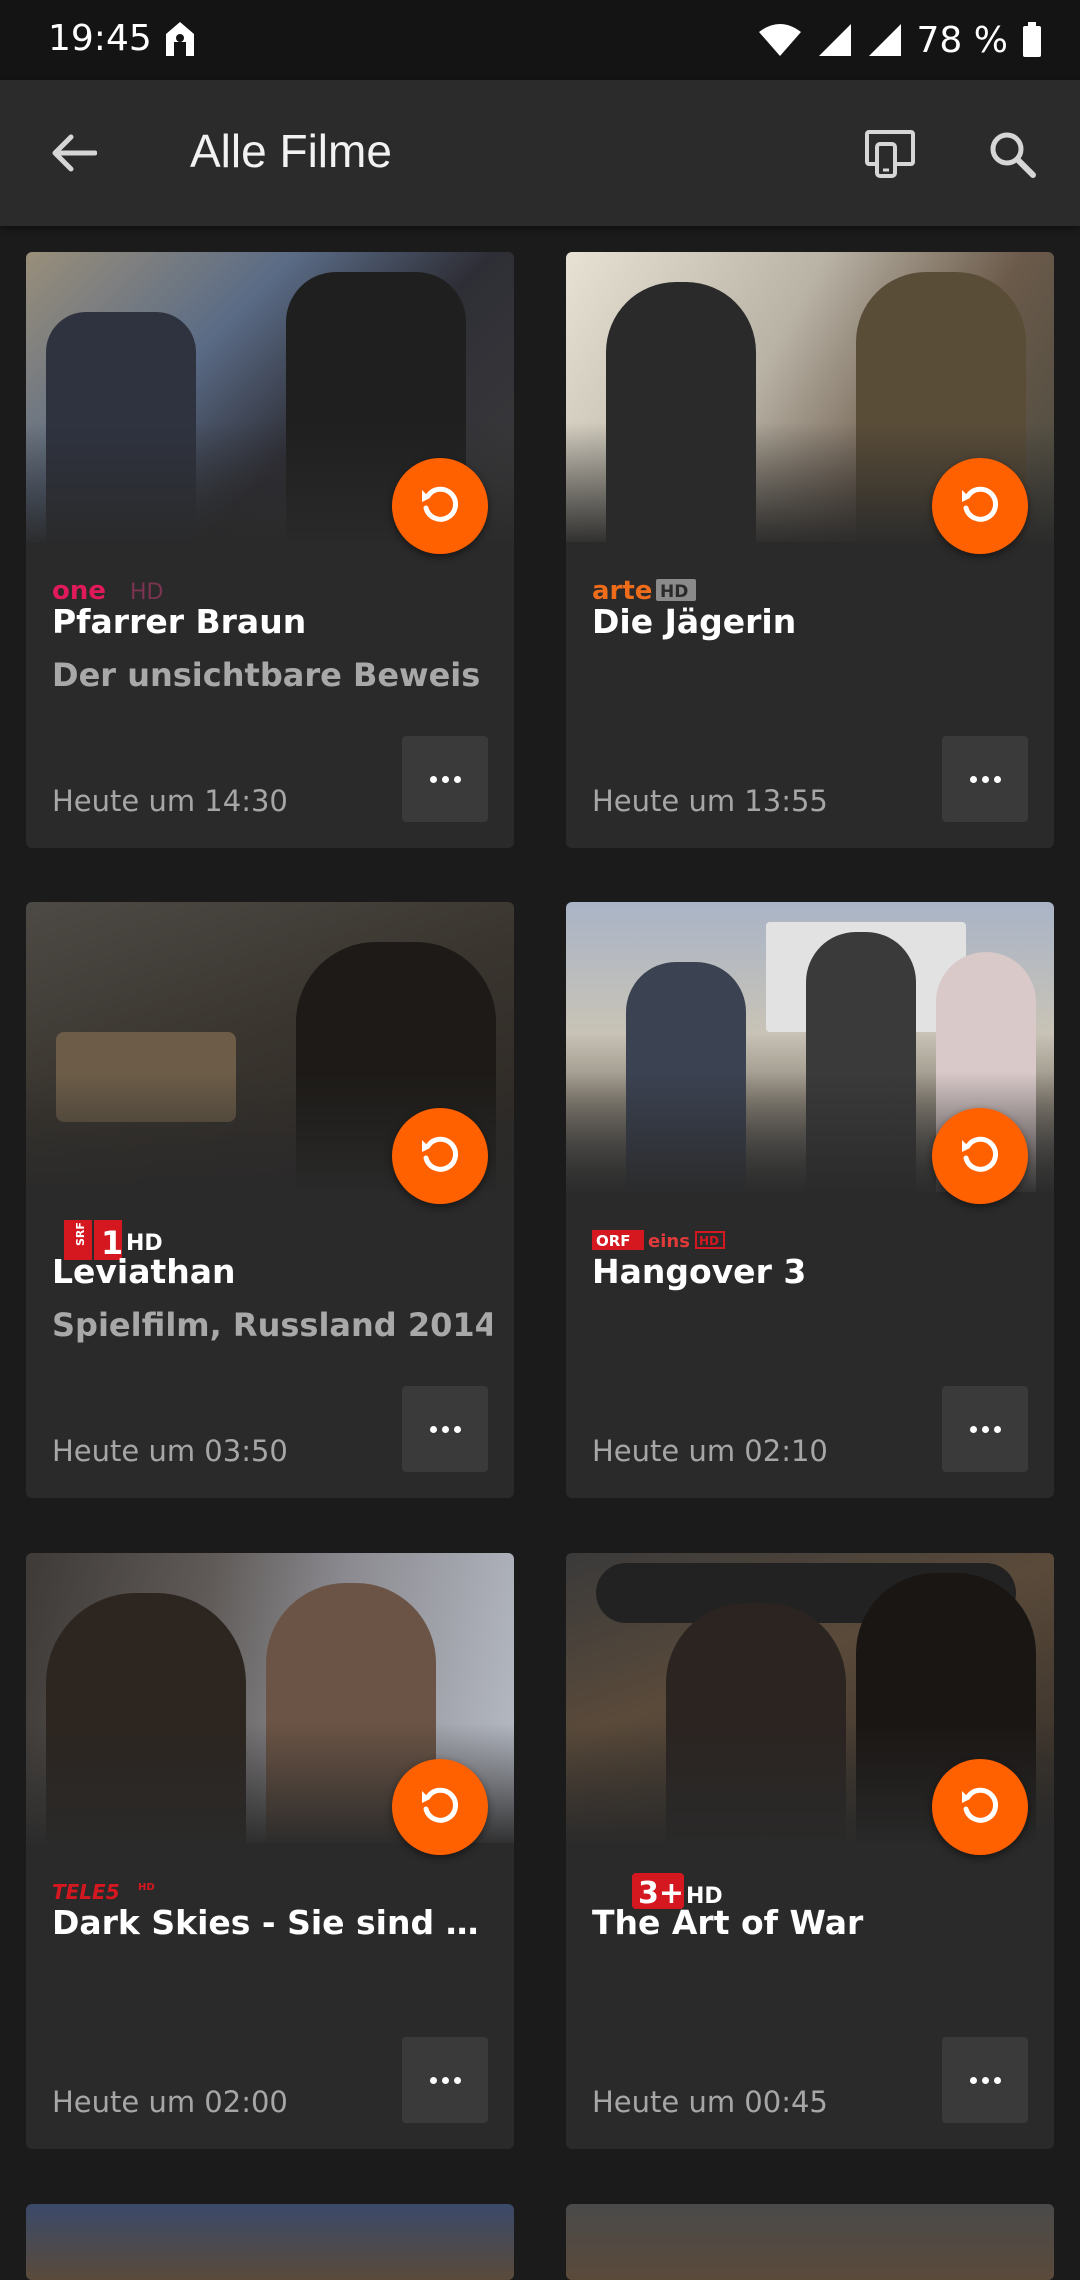 This screenshot has height=2280, width=1080. What do you see at coordinates (699, 1271) in the screenshot?
I see `movie-title: Hangover 3` at bounding box center [699, 1271].